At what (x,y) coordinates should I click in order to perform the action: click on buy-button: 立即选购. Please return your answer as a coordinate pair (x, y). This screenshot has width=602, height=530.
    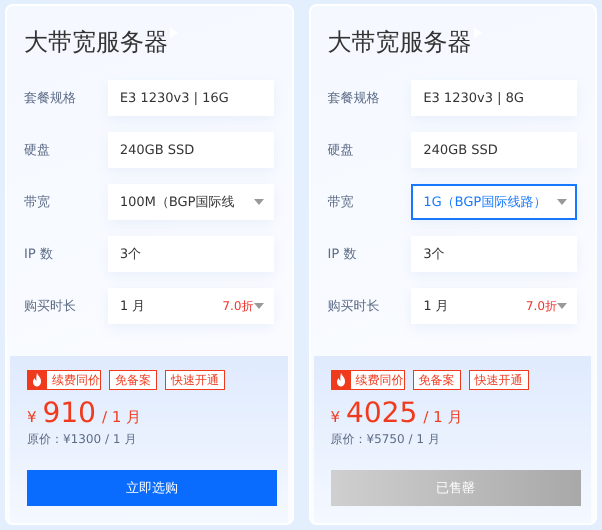
    Looking at the image, I should click on (152, 488).